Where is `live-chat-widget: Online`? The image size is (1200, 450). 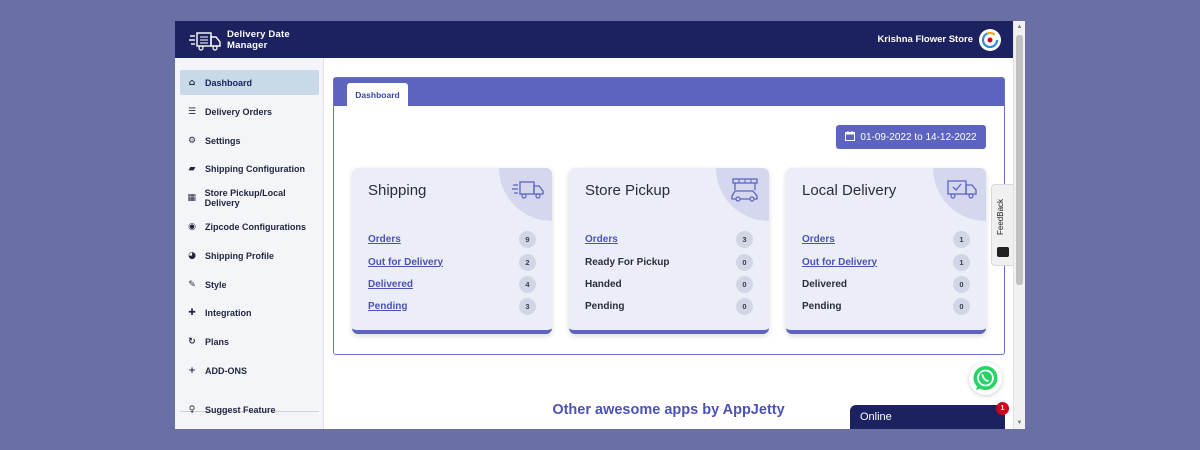 live-chat-widget: Online is located at coordinates (927, 417).